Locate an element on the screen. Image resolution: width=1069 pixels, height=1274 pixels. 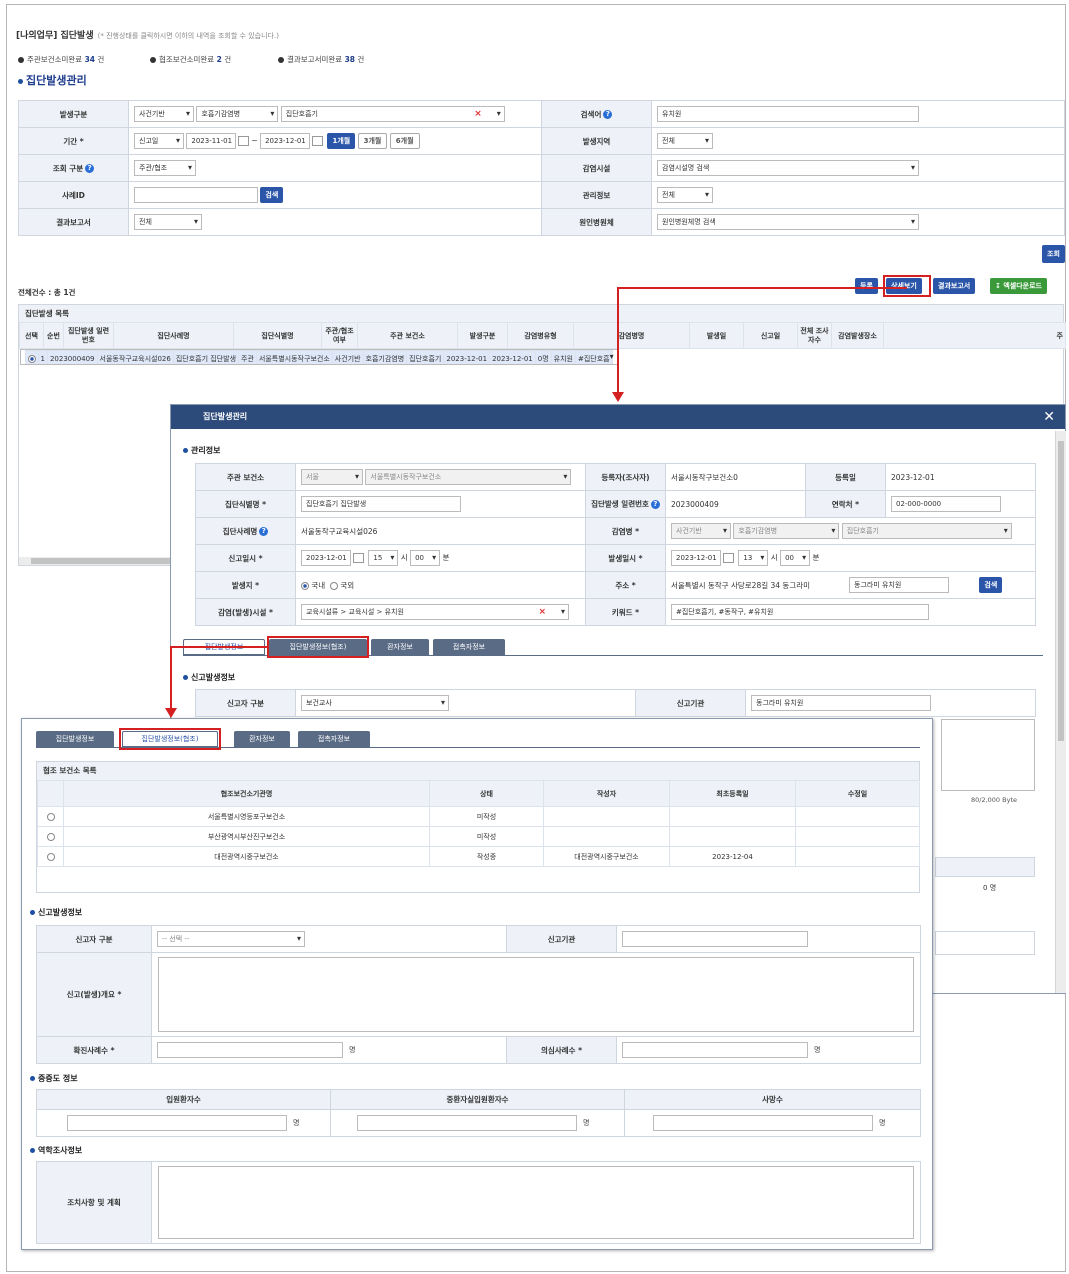
close-icon: ✕ is located at coordinates (1049, 417).